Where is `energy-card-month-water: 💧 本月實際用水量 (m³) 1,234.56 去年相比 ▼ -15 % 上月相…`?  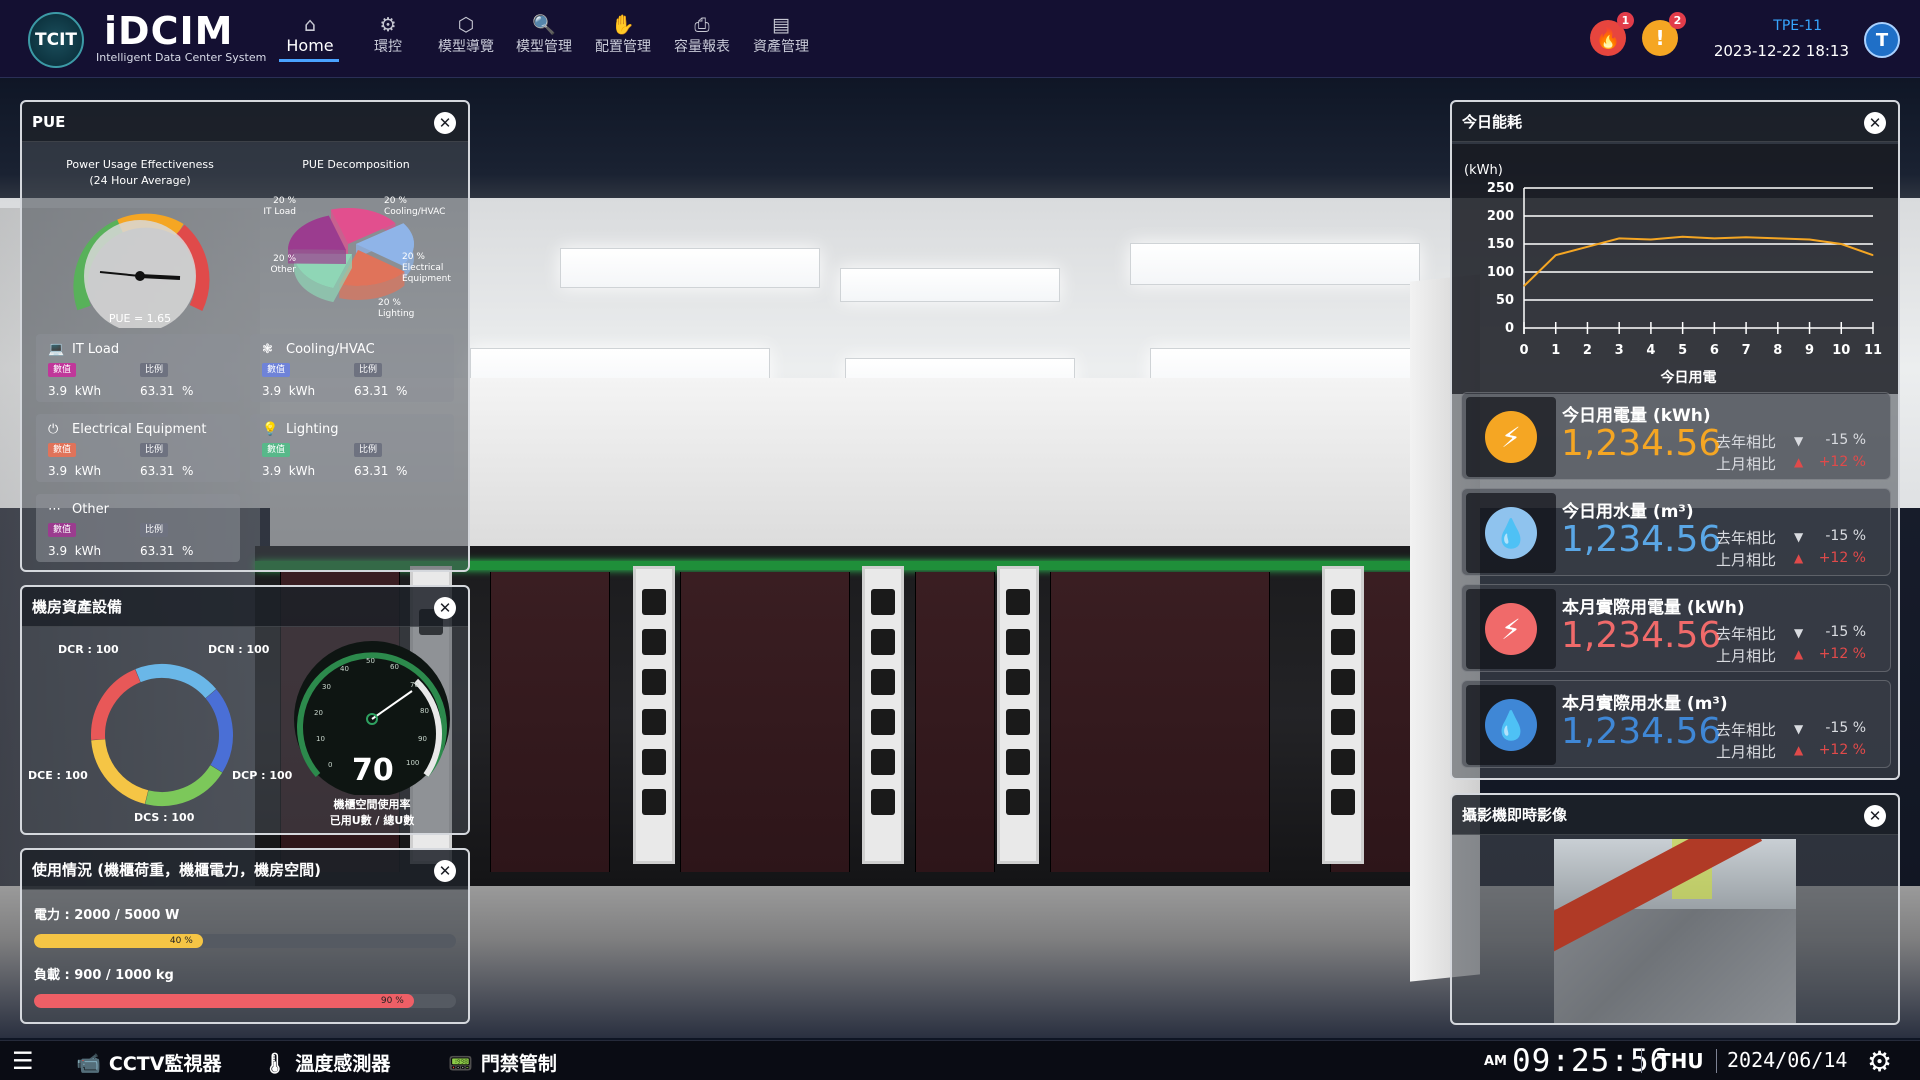 energy-card-month-water: 💧 本月實際用水量 (m³) 1,234.56 去年相比 ▼ -15 % 上月相… is located at coordinates (1676, 724).